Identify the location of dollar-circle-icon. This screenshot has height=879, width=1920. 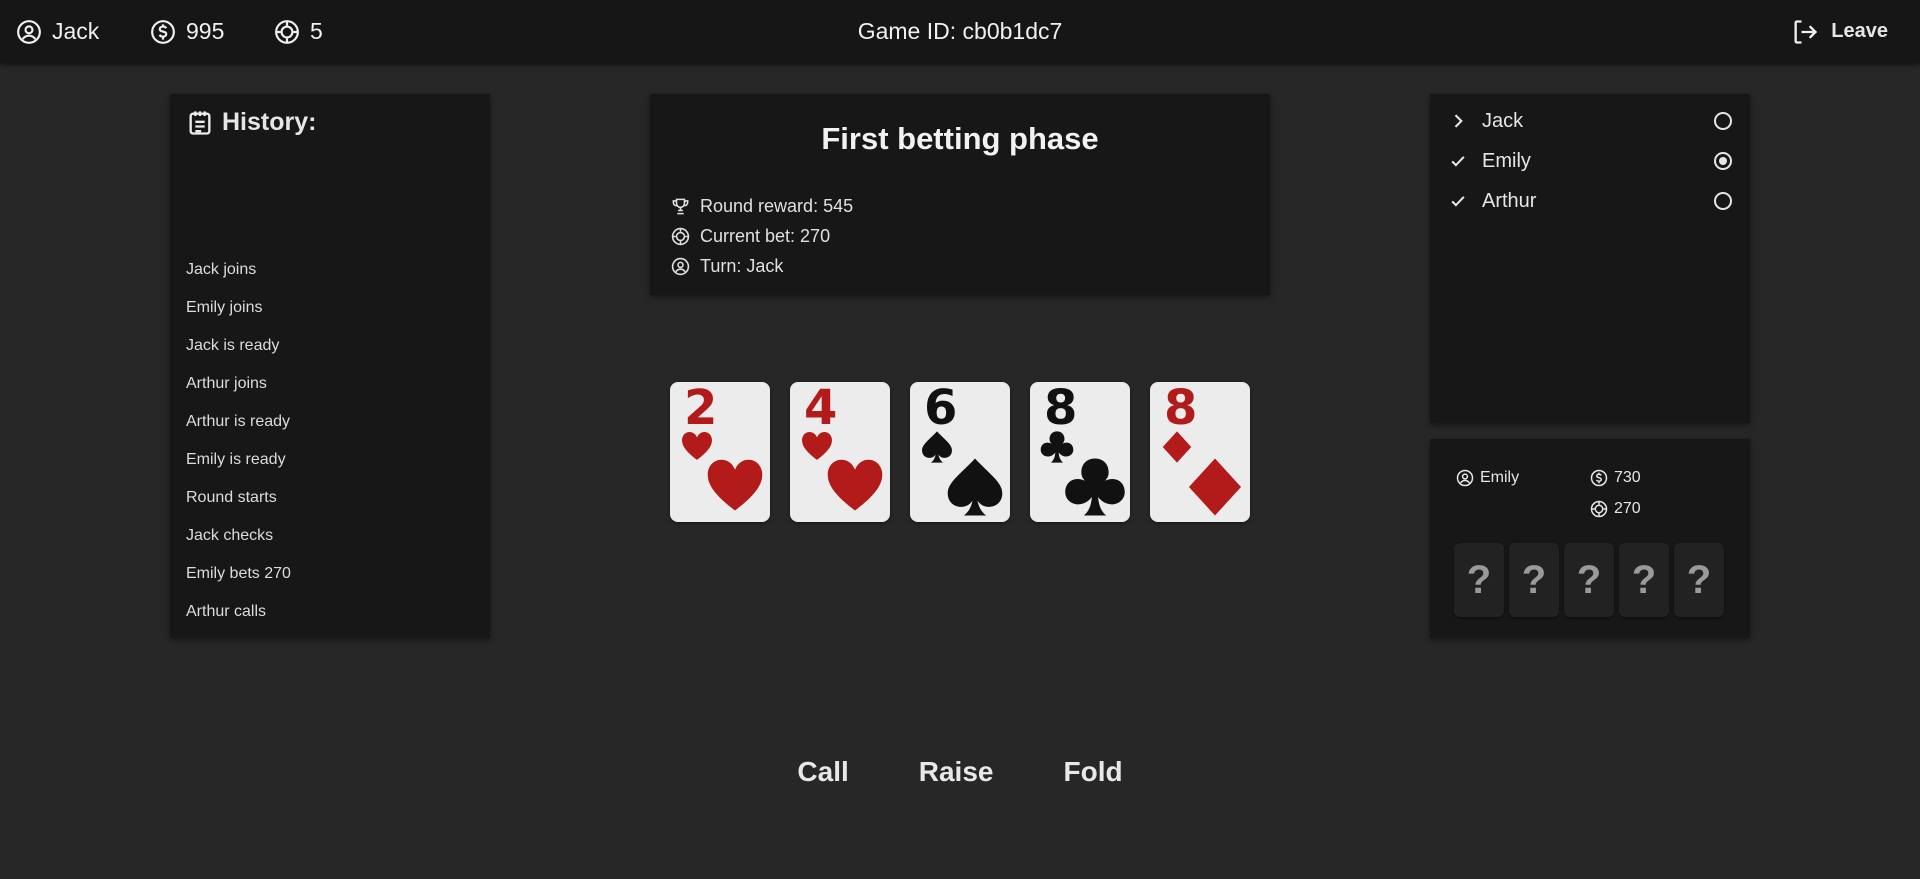
(1599, 478).